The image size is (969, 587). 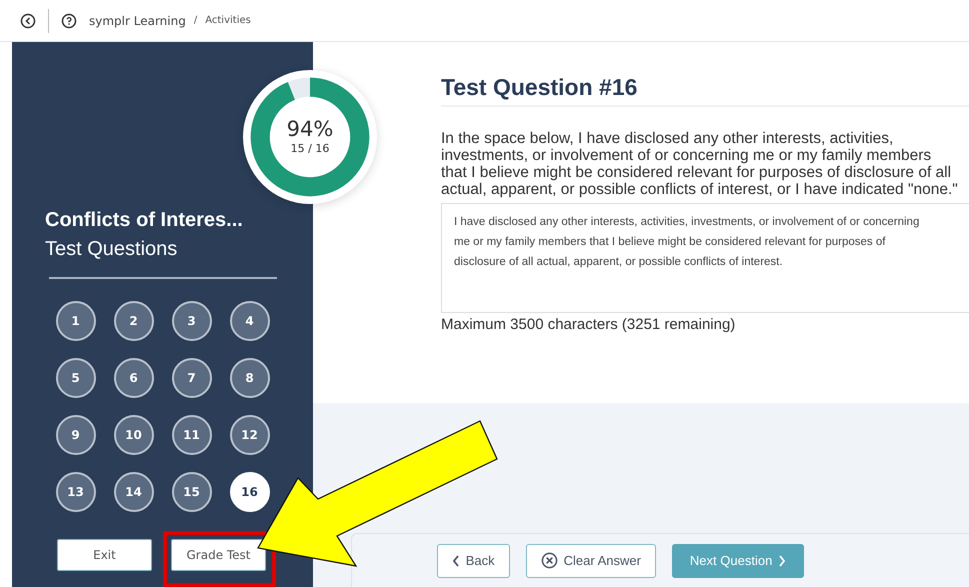 I want to click on question-number: 14, so click(x=134, y=492).